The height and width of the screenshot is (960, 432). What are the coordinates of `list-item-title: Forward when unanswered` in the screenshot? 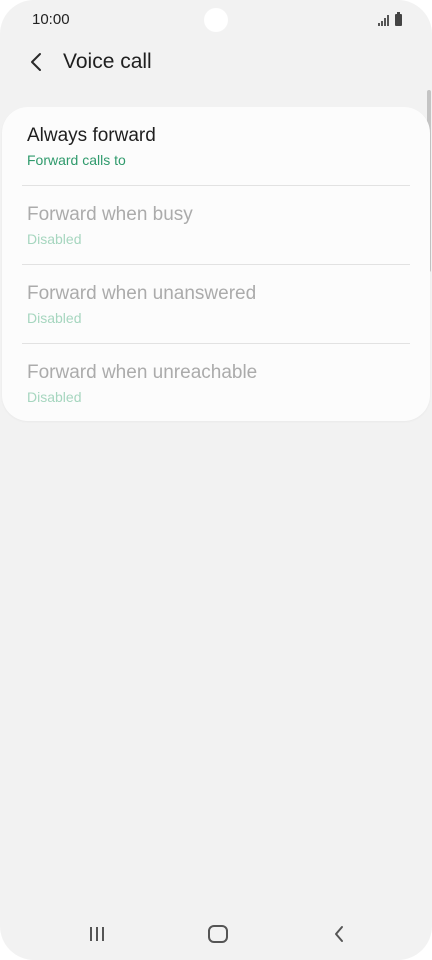 It's located at (142, 293).